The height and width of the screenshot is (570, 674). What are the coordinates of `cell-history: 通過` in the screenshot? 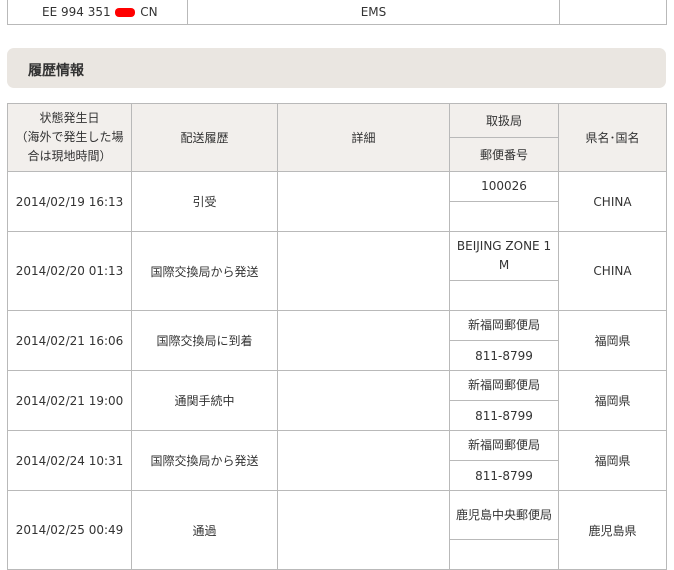 It's located at (204, 530).